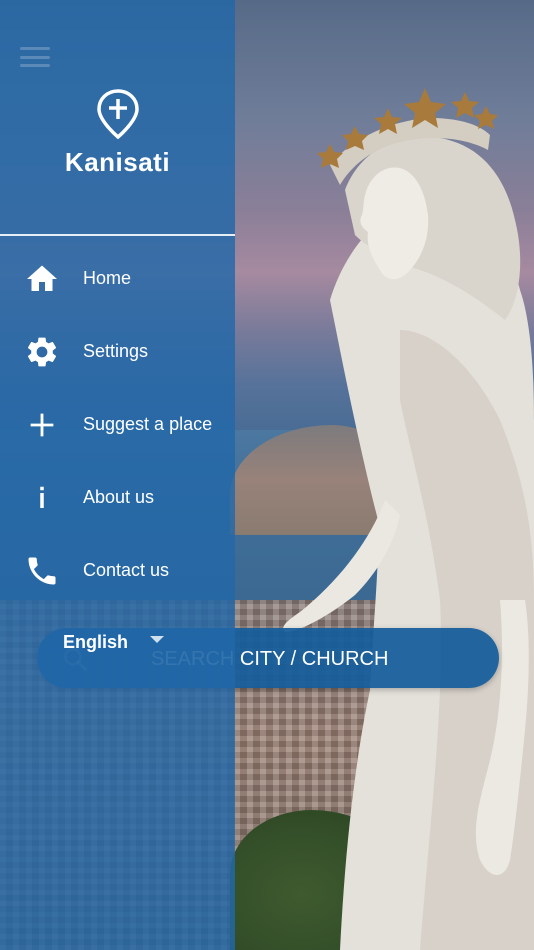  I want to click on hamburger-menu-icon, so click(35, 57).